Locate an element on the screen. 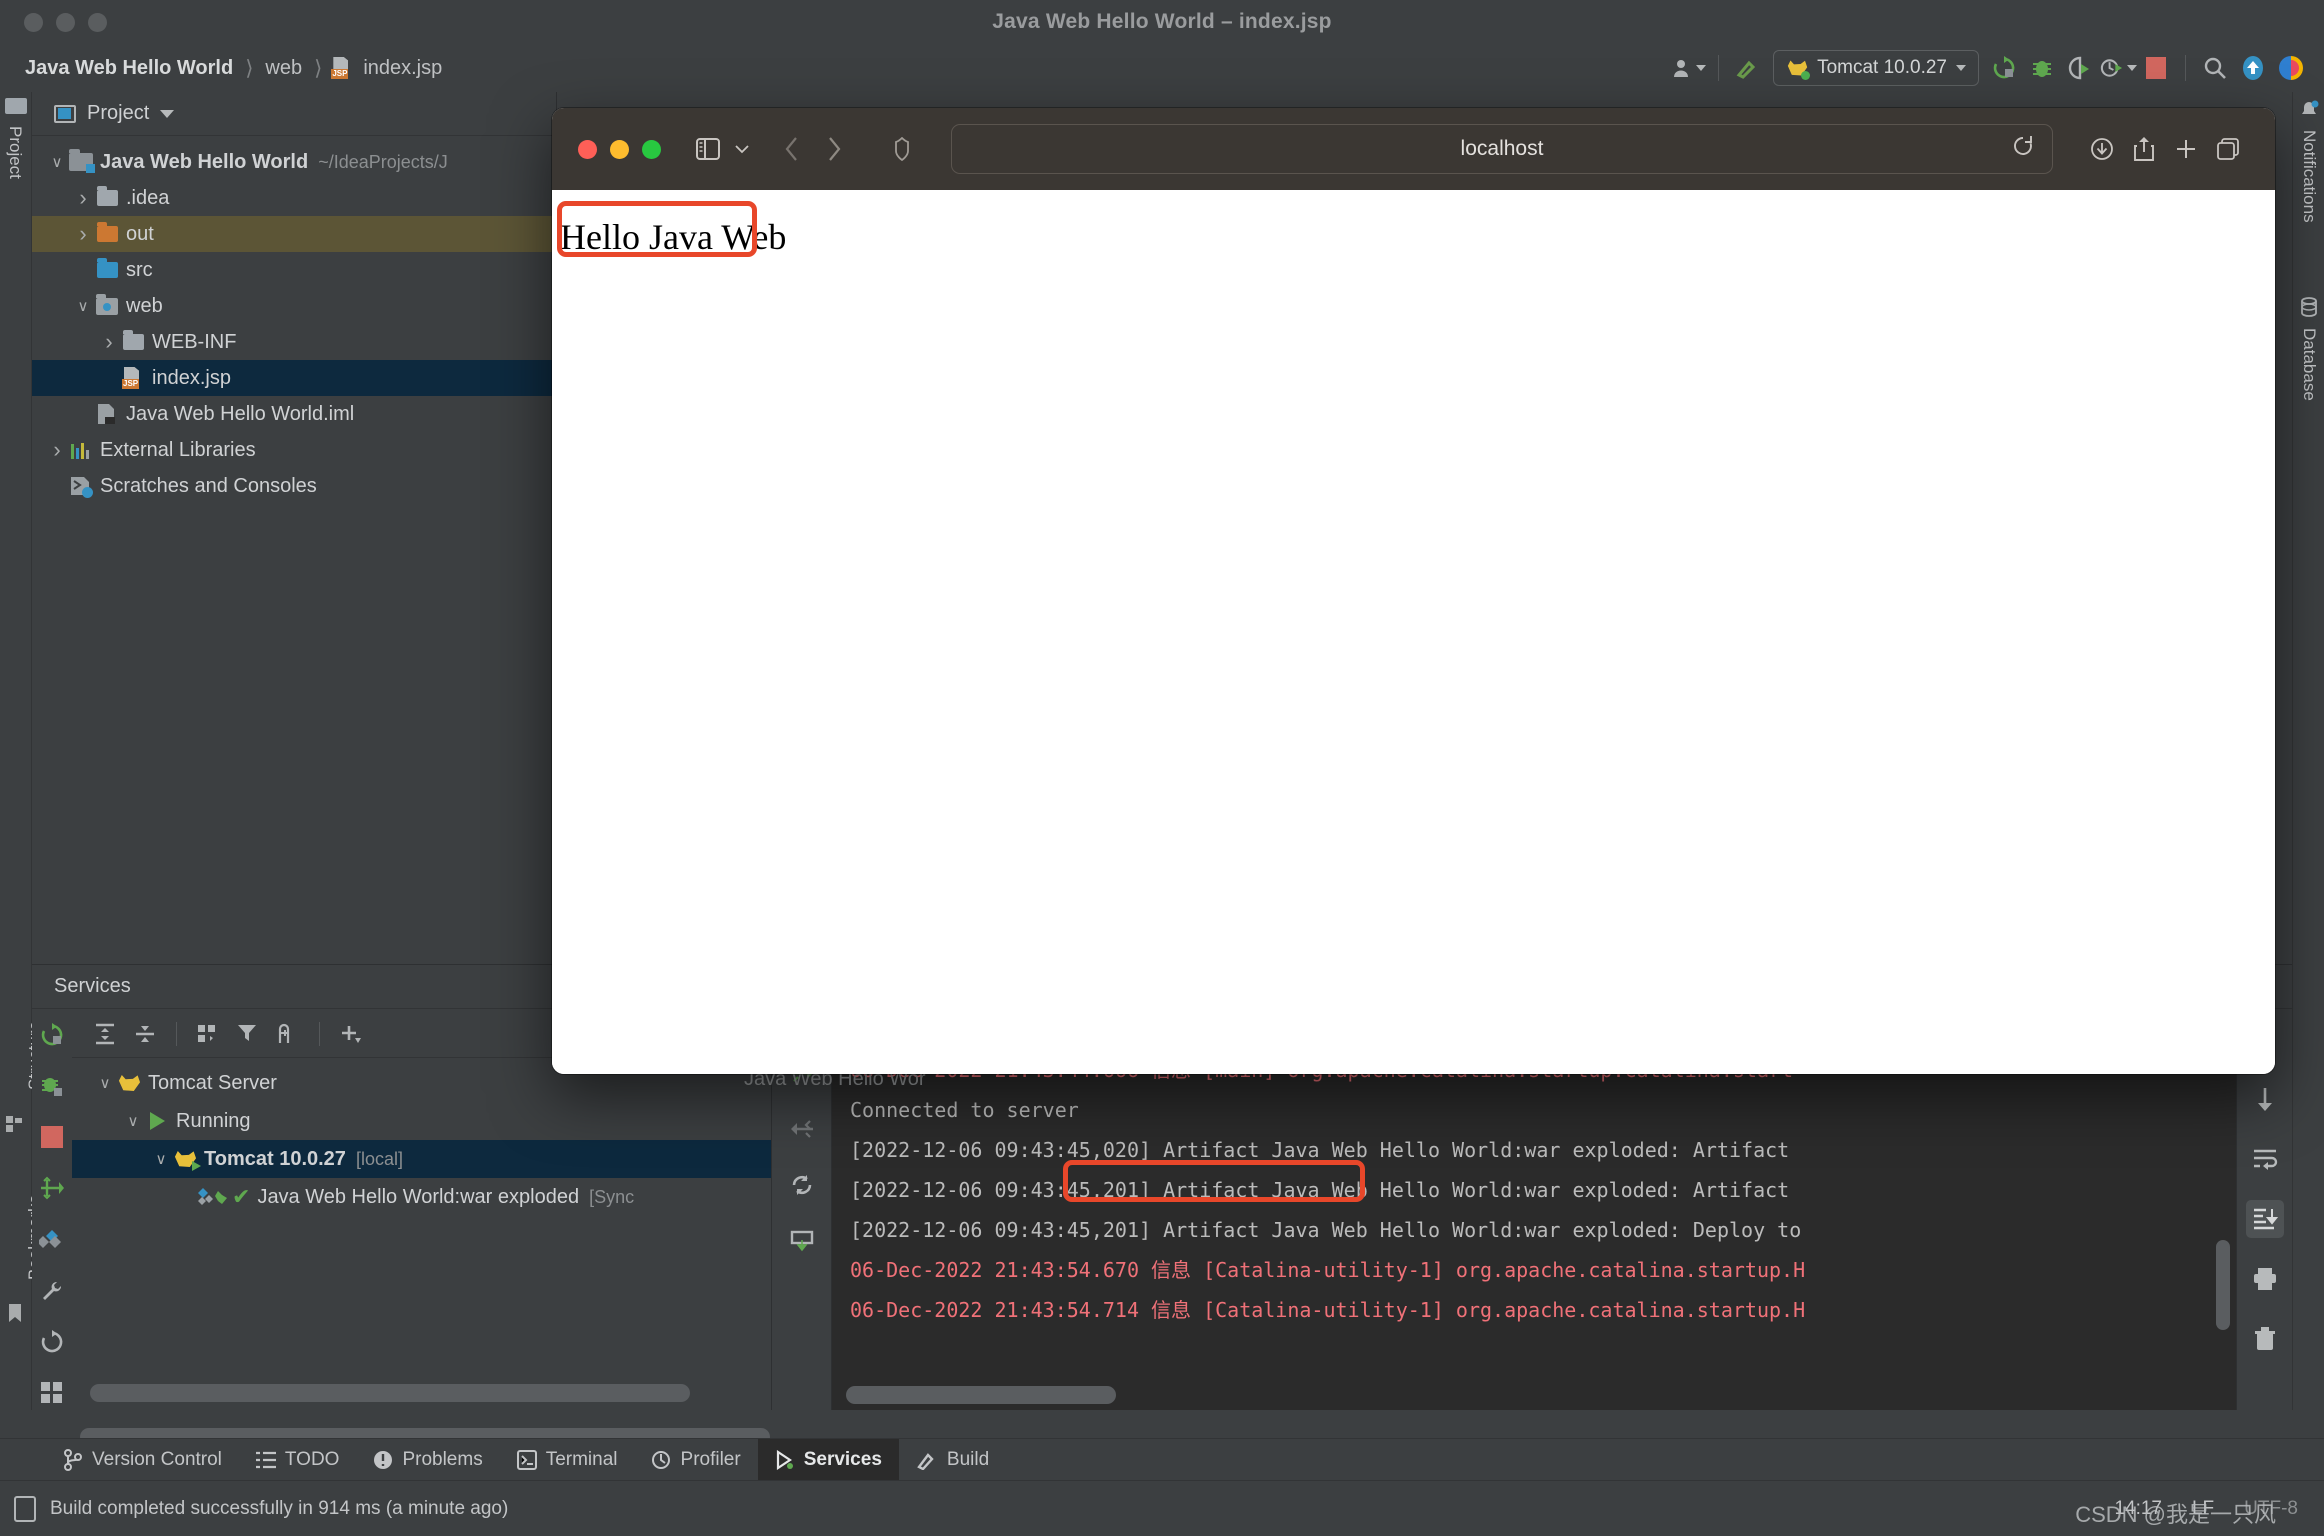  branch-icon is located at coordinates (73, 1459).